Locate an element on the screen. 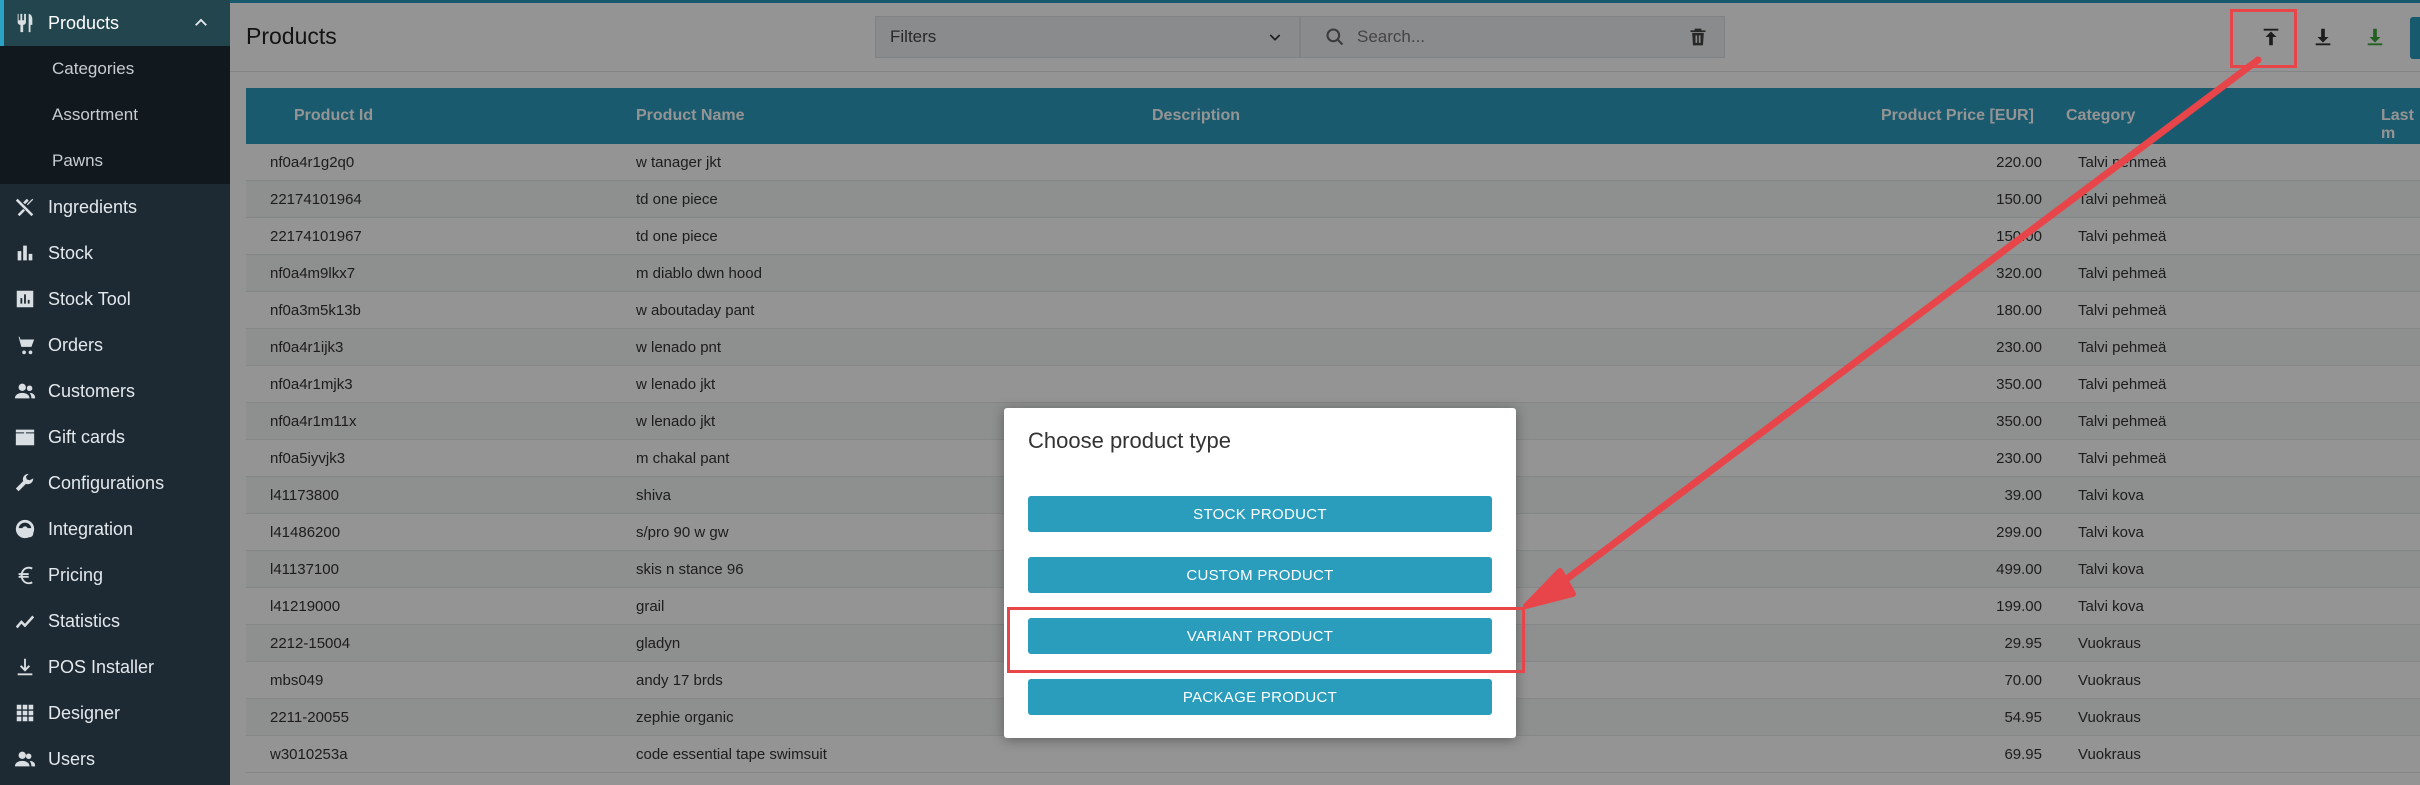 The height and width of the screenshot is (785, 2420). sidebar-subitem-assortment: Assortment is located at coordinates (115, 115).